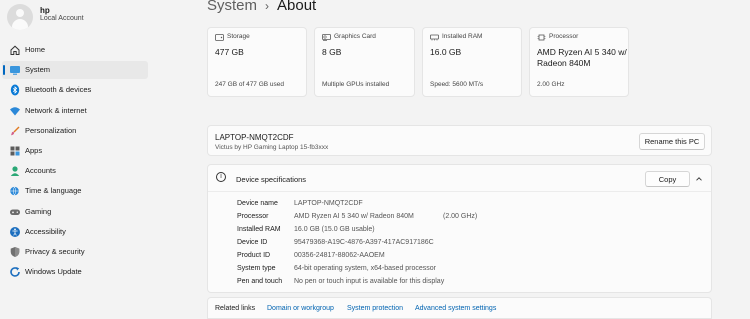 The height and width of the screenshot is (319, 750). I want to click on sidebar-item-personalization: Personalization, so click(75, 131).